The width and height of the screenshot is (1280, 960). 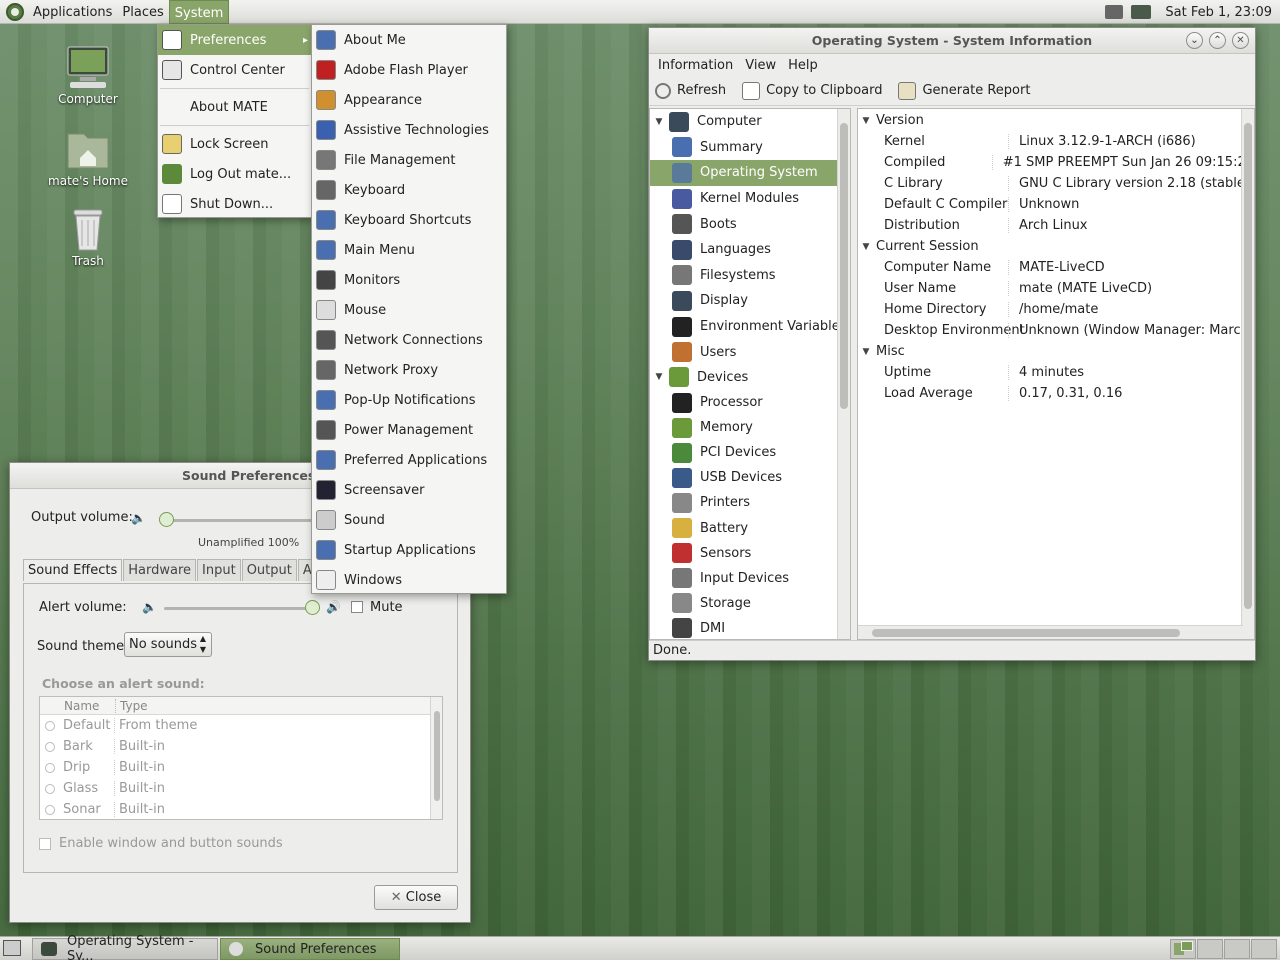 I want to click on menu-item-mouse: Mouse, so click(x=409, y=310).